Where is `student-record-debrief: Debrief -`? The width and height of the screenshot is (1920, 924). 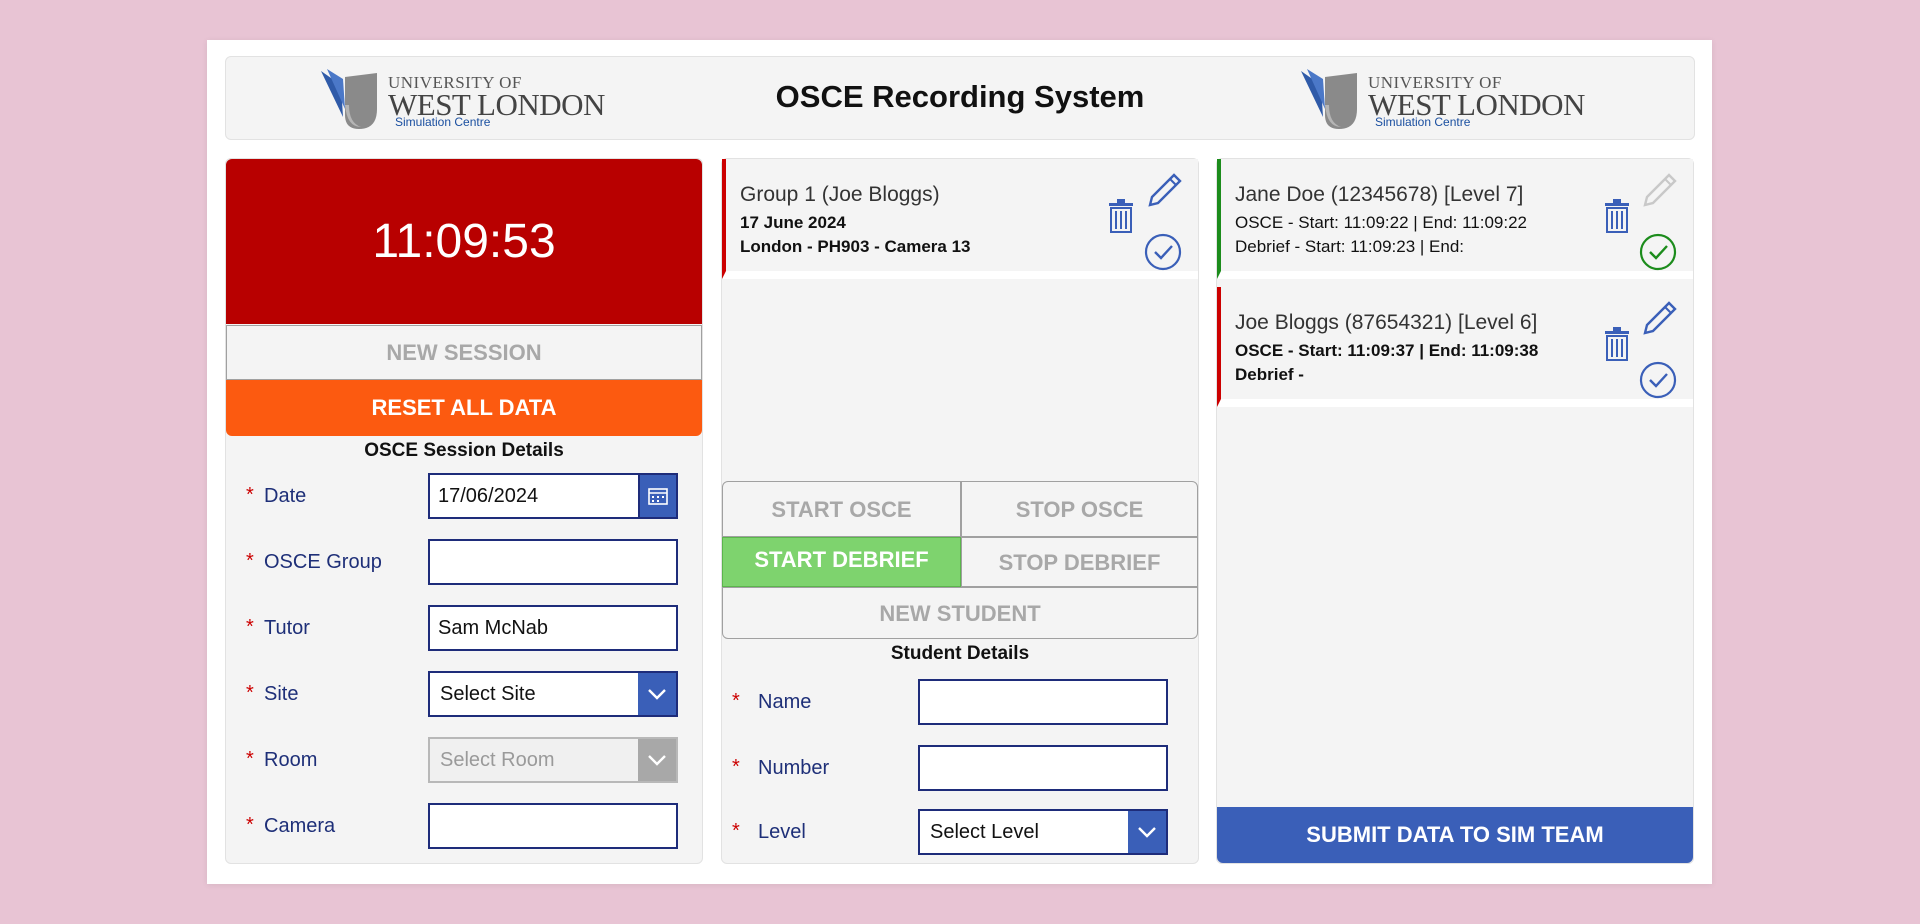
student-record-debrief: Debrief - is located at coordinates (1269, 374).